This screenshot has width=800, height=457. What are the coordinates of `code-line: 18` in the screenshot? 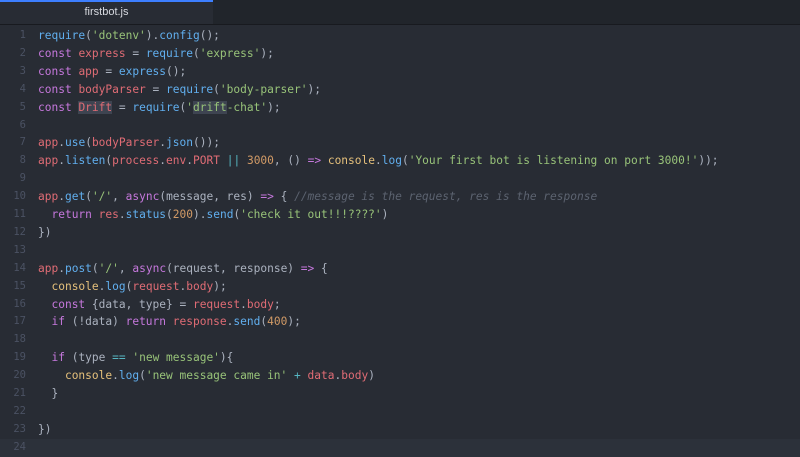 It's located at (400, 340).